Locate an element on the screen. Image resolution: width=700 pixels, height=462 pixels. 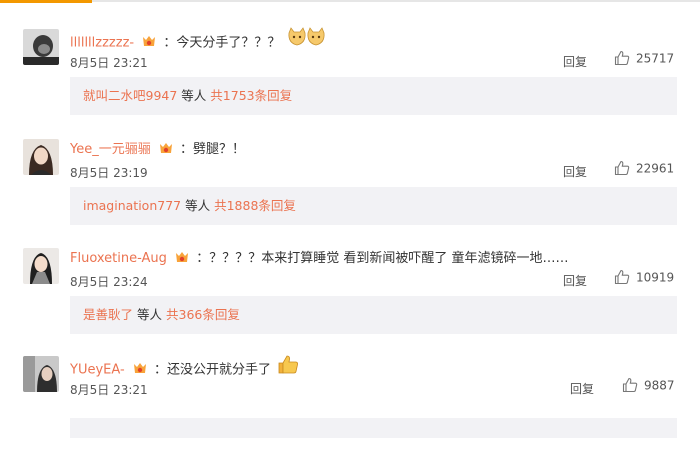
username: lllllllzzzzz- is located at coordinates (102, 43).